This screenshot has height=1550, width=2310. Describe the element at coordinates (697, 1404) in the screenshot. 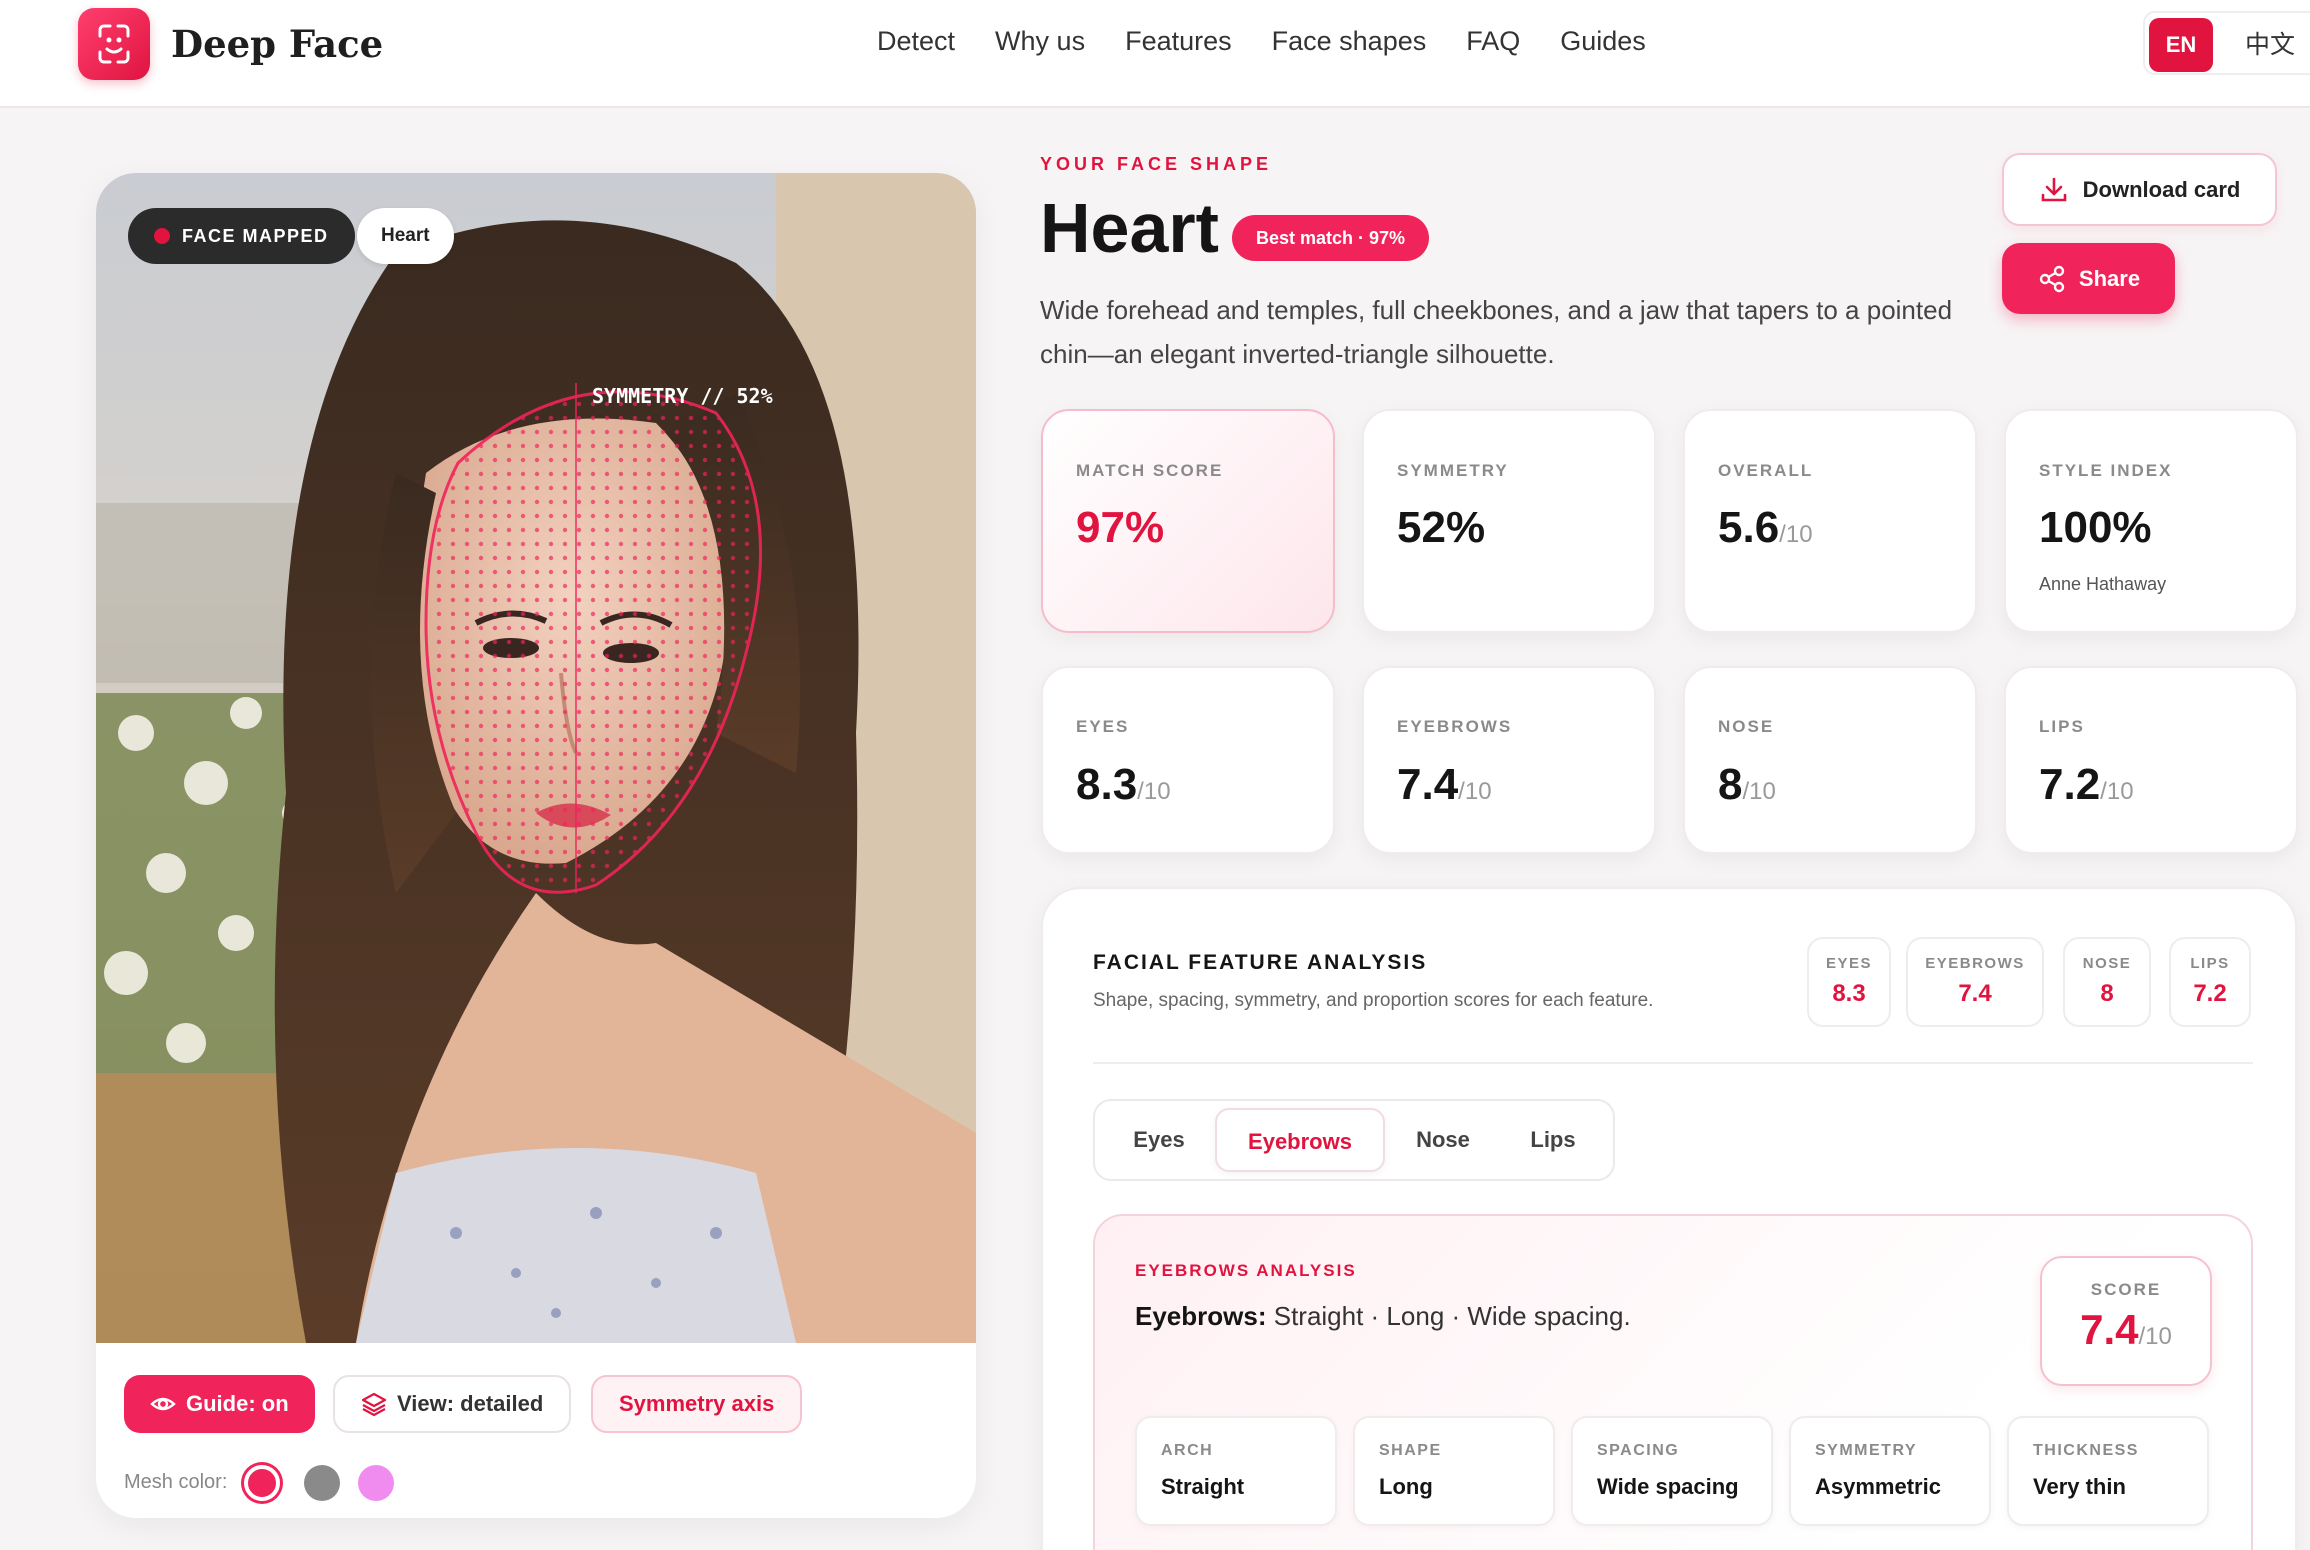

I see `symmetry-axis-button: Symmetry axis` at that location.